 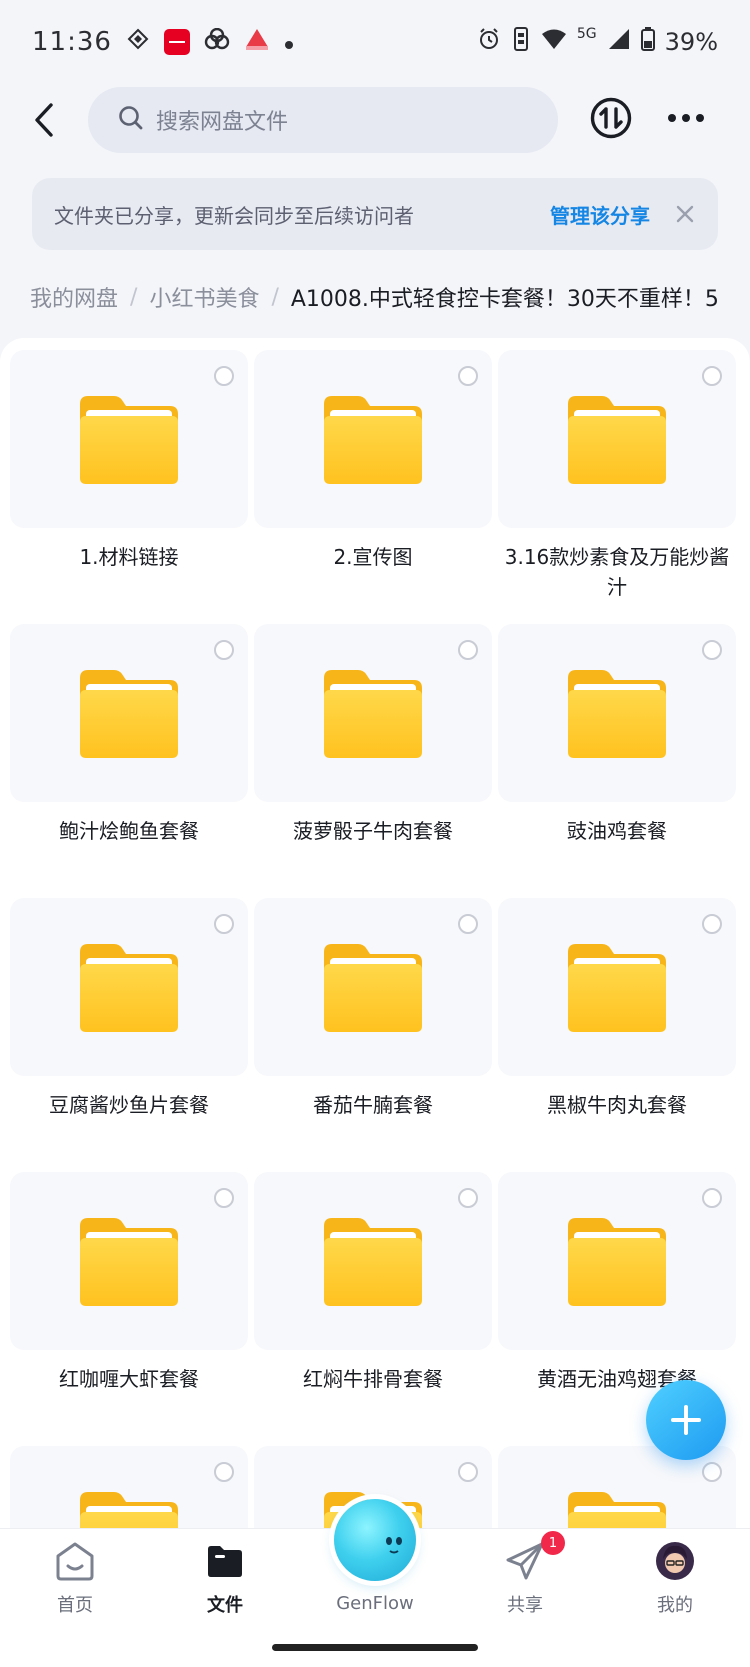 I want to click on avatar, so click(x=675, y=1561).